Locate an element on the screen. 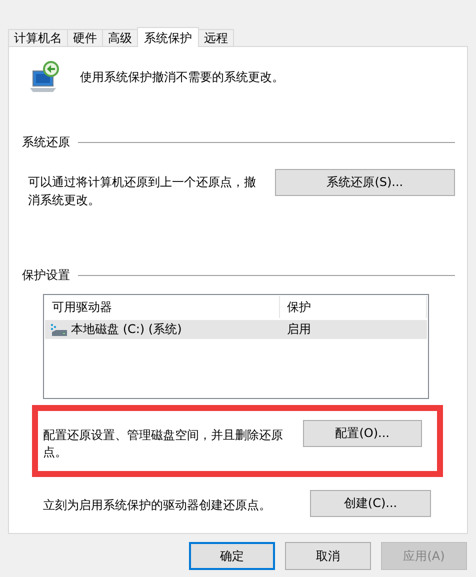 This screenshot has height=577, width=476. drive-icon is located at coordinates (59, 330).